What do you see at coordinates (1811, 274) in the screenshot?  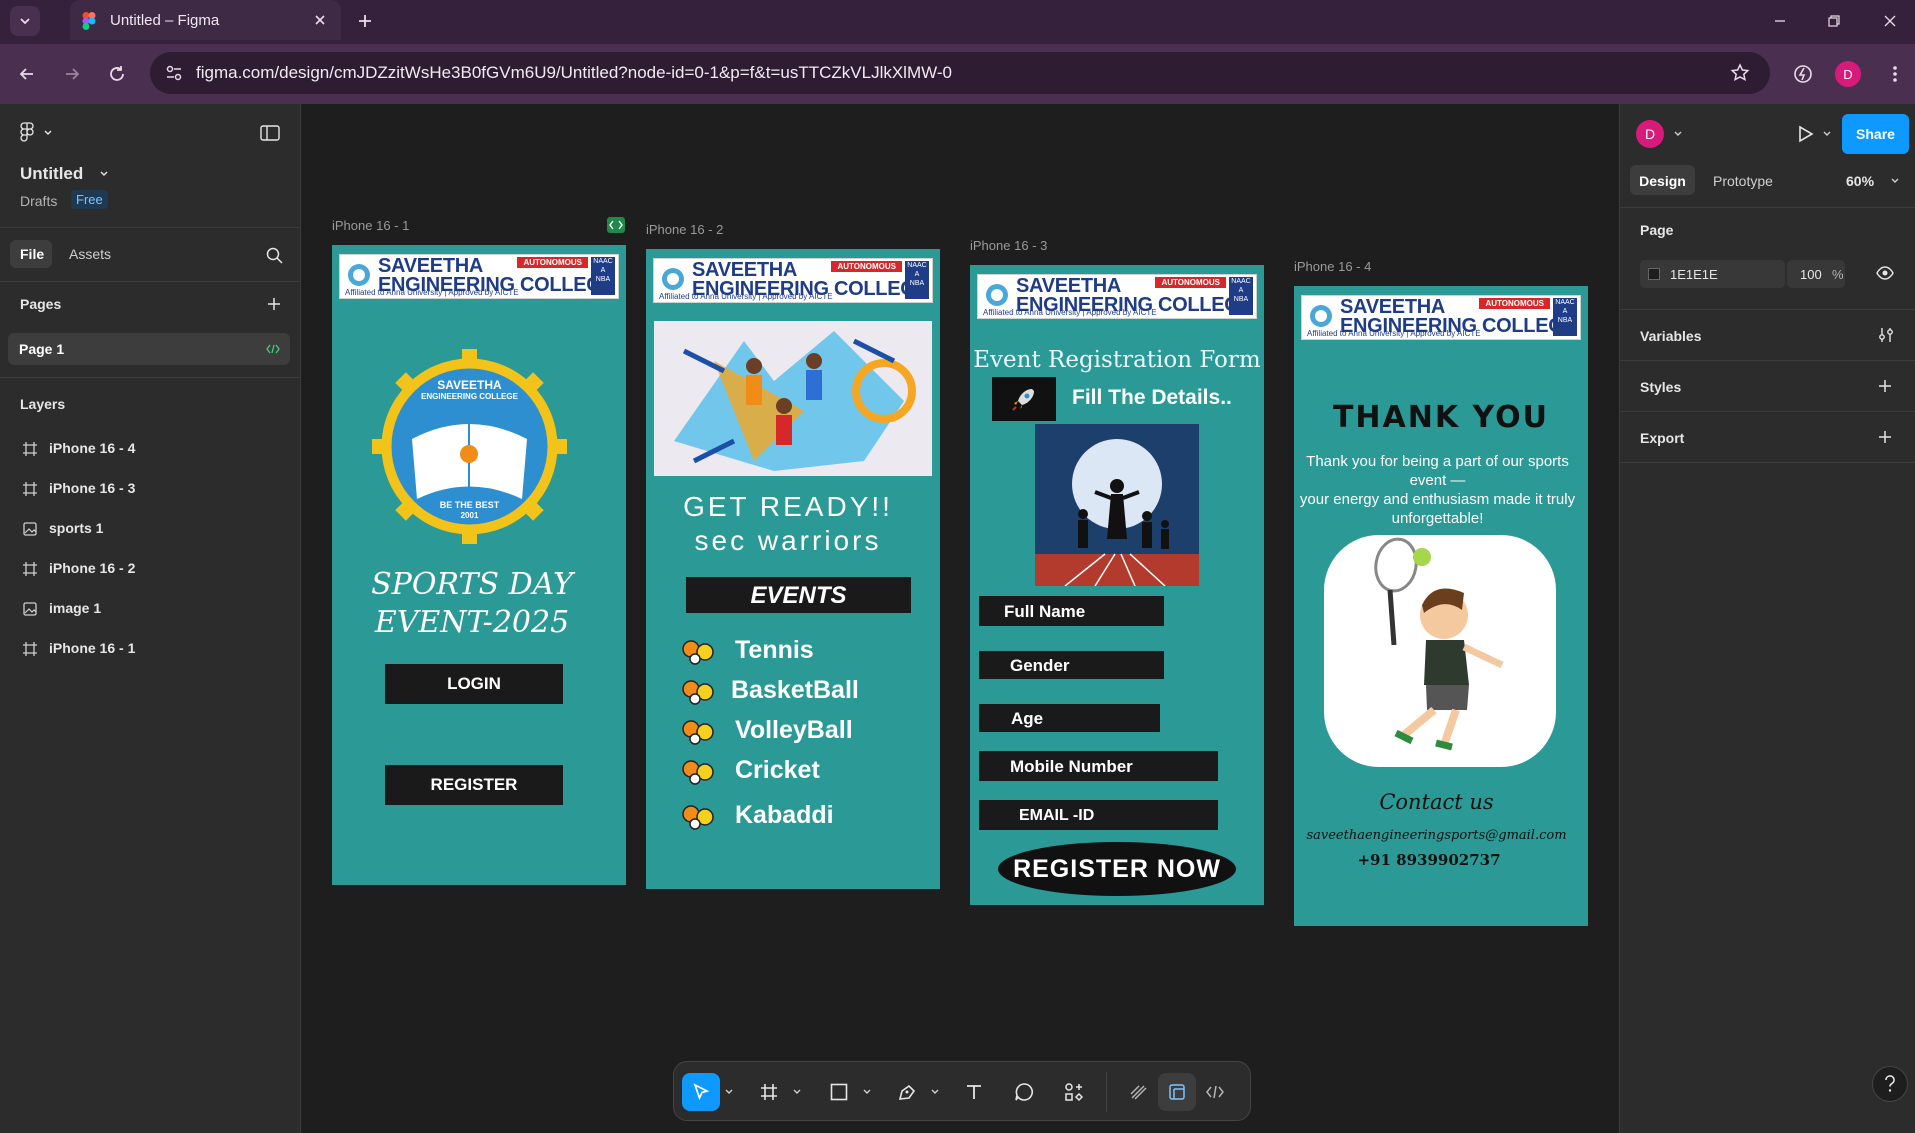 I see `page-opacity-value: 100` at bounding box center [1811, 274].